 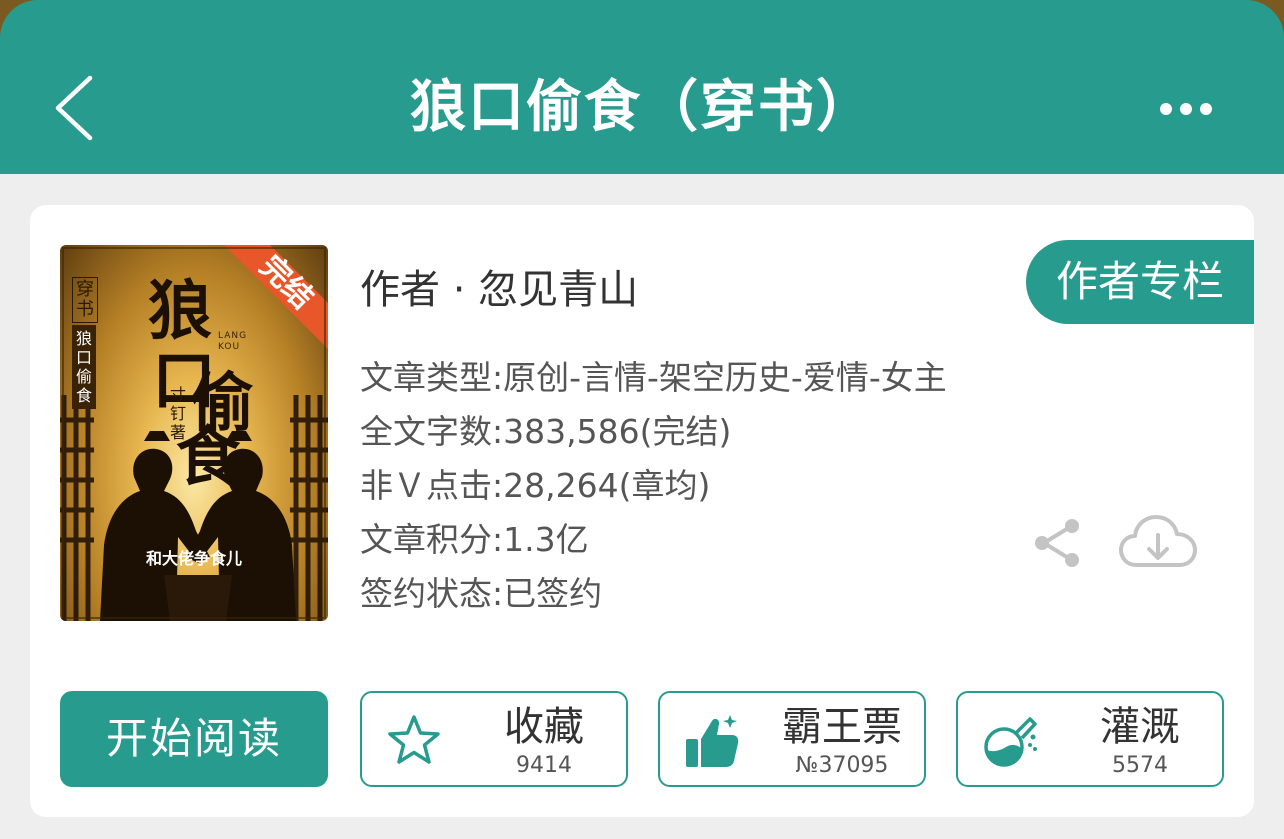 I want to click on share-button, so click(x=1058, y=543).